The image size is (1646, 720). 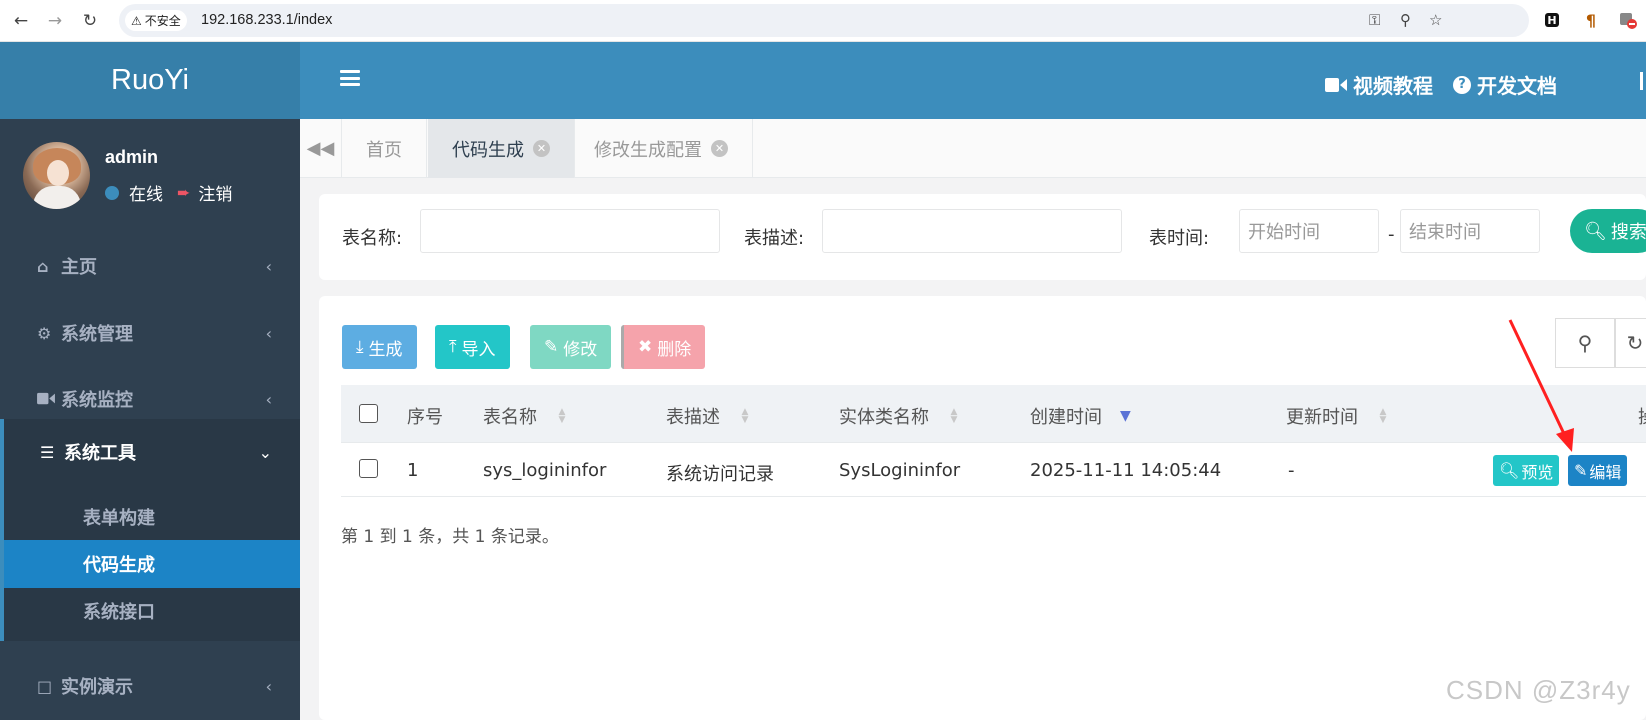 What do you see at coordinates (1505, 84) in the screenshot?
I see `dev-docs-link: ? 开发文档` at bounding box center [1505, 84].